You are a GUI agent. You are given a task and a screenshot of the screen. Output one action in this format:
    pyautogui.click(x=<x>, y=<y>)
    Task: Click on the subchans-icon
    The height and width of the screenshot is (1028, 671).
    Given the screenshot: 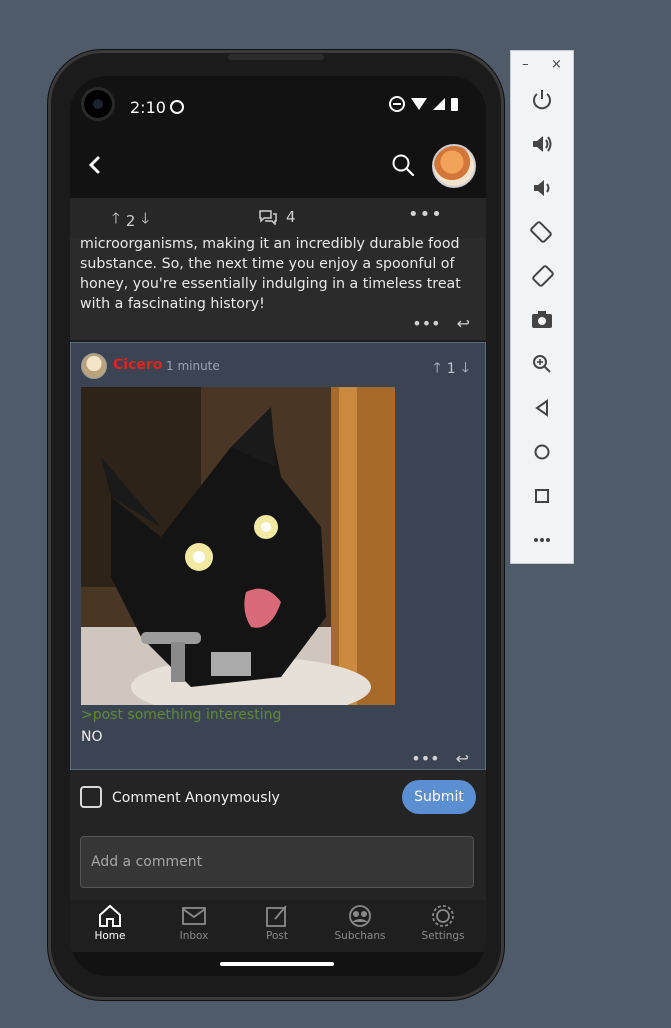 What is the action you would take?
    pyautogui.click(x=360, y=916)
    